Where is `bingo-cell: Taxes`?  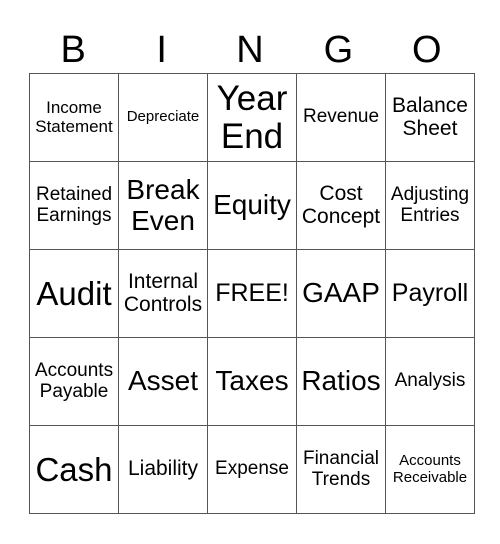
bingo-cell: Taxes is located at coordinates (252, 381).